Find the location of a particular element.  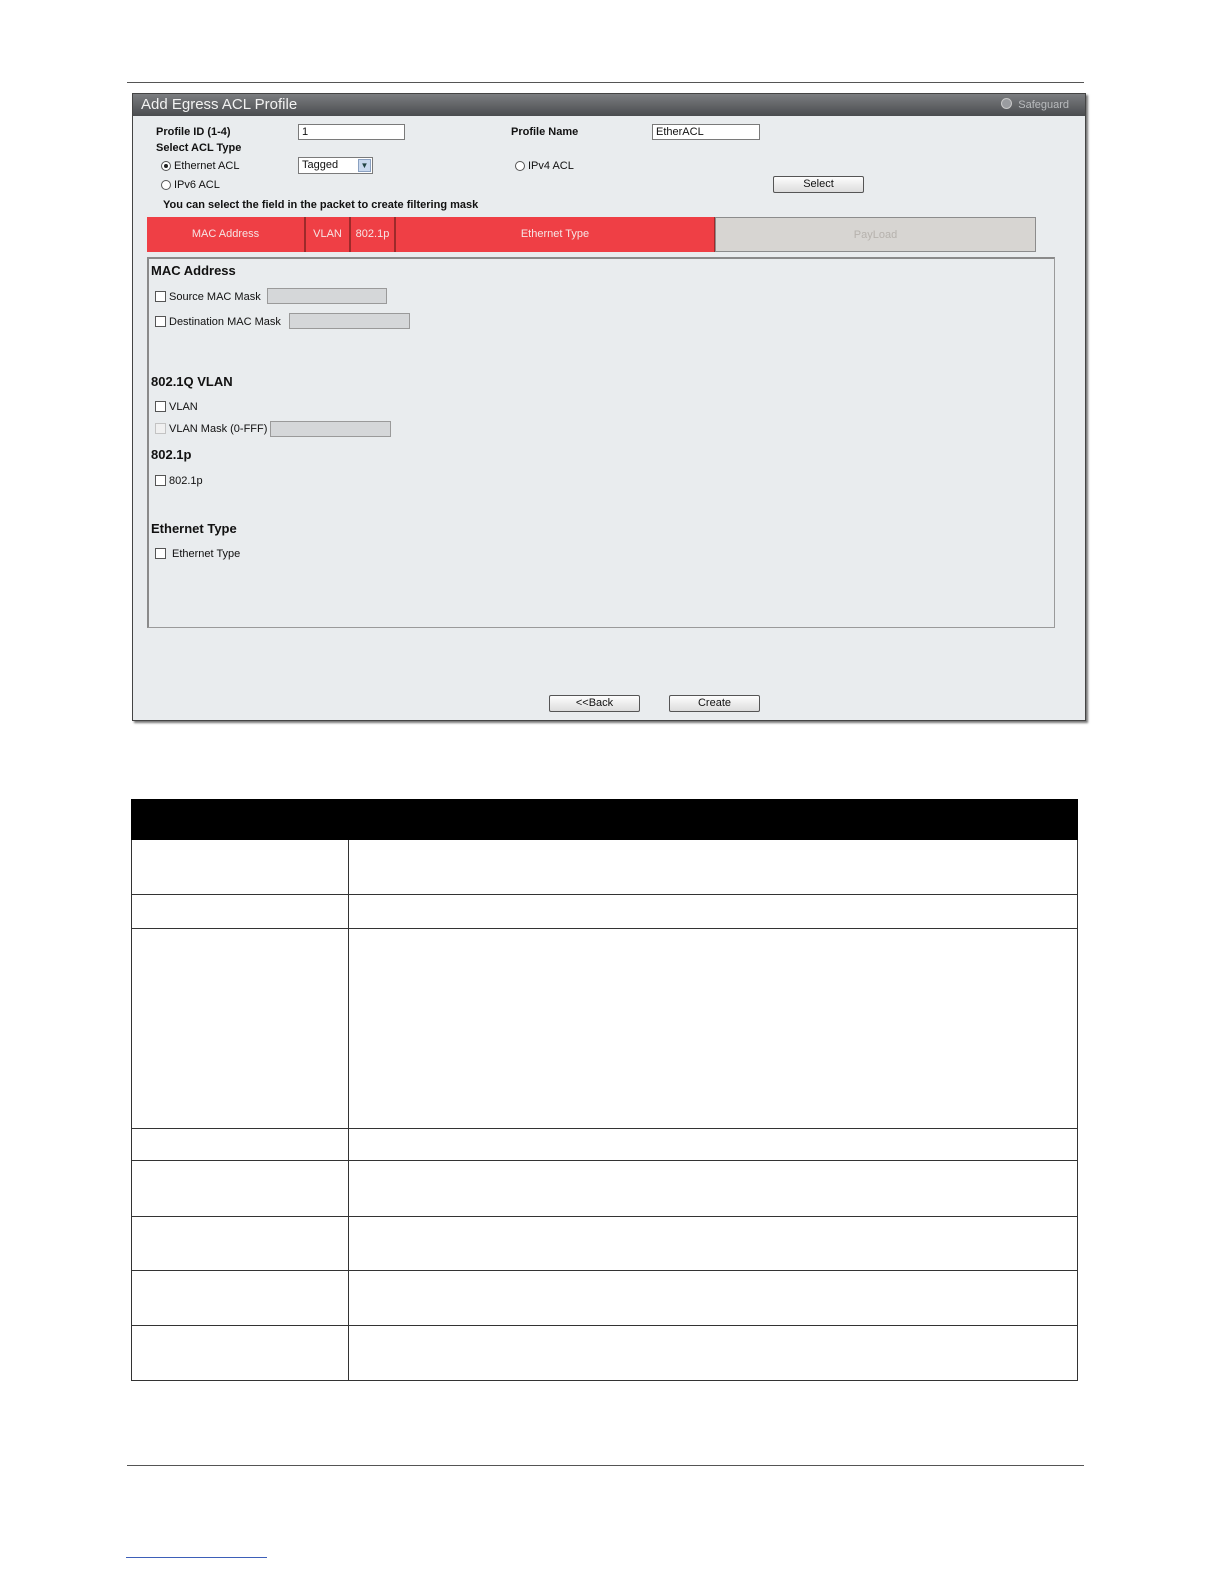

destination-mac-mask-label: Destination MAC Mask is located at coordinates (225, 322).